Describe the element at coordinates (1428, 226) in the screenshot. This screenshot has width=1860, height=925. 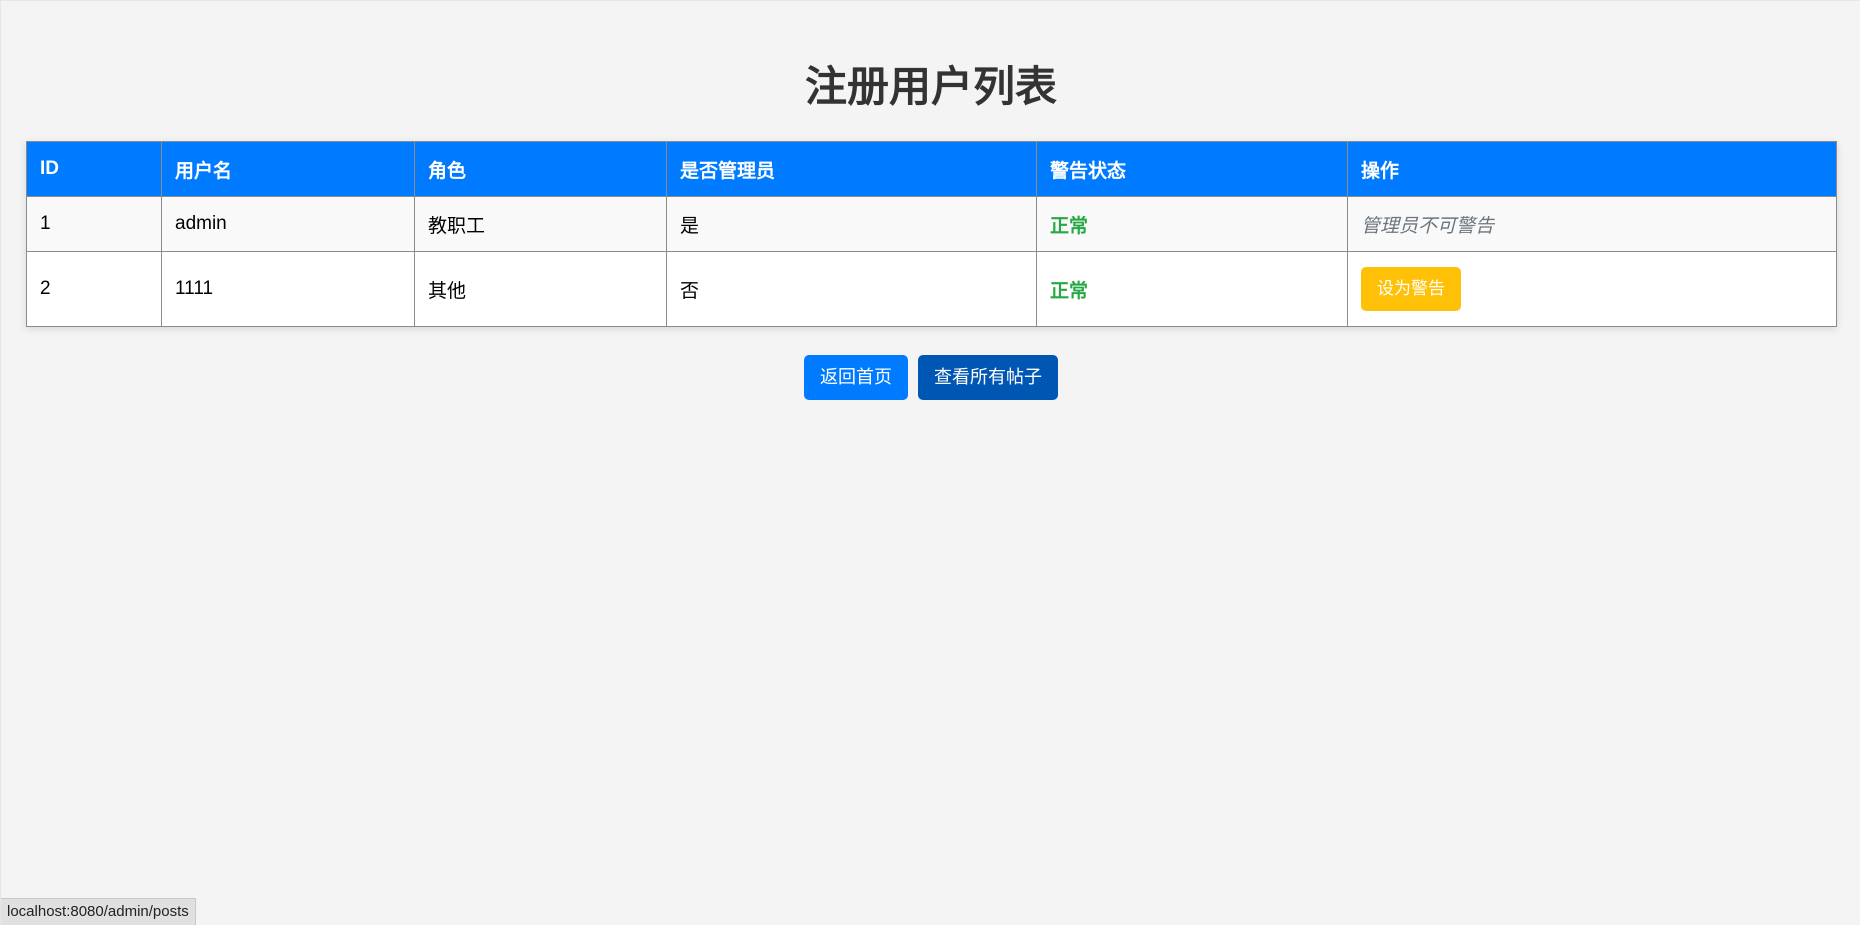
I see `admin-no-warn-text: 管理员不可警告` at that location.